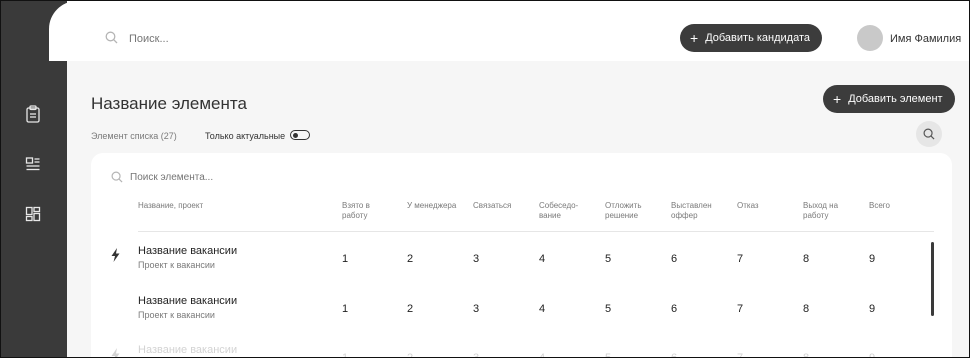 The width and height of the screenshot is (970, 358). What do you see at coordinates (623, 211) in the screenshot?
I see `column-header: Отложить решение` at bounding box center [623, 211].